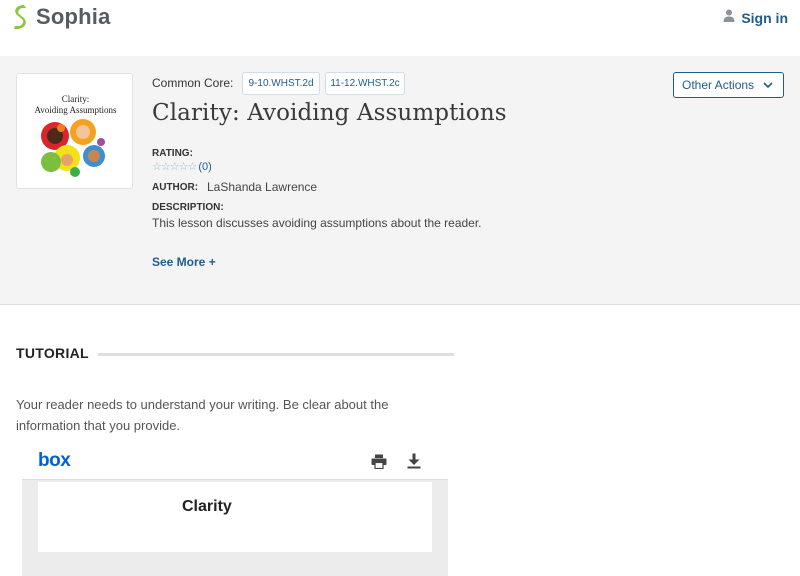 This screenshot has height=576, width=800. I want to click on author-name: LaShanda Lawrence, so click(262, 187).